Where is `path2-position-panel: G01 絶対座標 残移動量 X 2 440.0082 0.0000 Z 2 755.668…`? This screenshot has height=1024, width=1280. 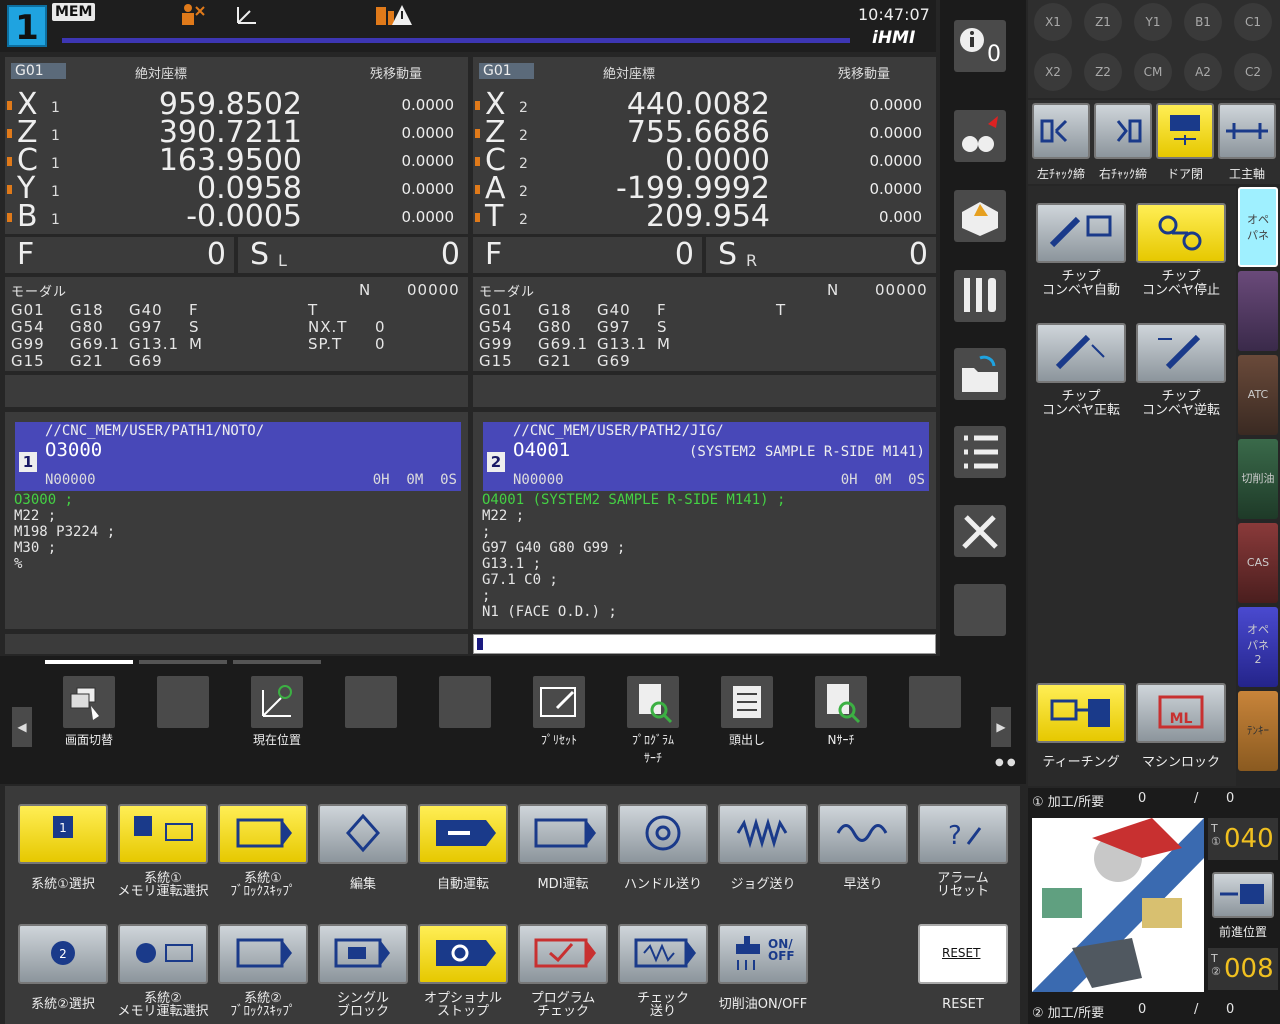
path2-position-panel: G01 絶対座標 残移動量 X 2 440.0082 0.0000 Z 2 755.668… is located at coordinates (704, 145).